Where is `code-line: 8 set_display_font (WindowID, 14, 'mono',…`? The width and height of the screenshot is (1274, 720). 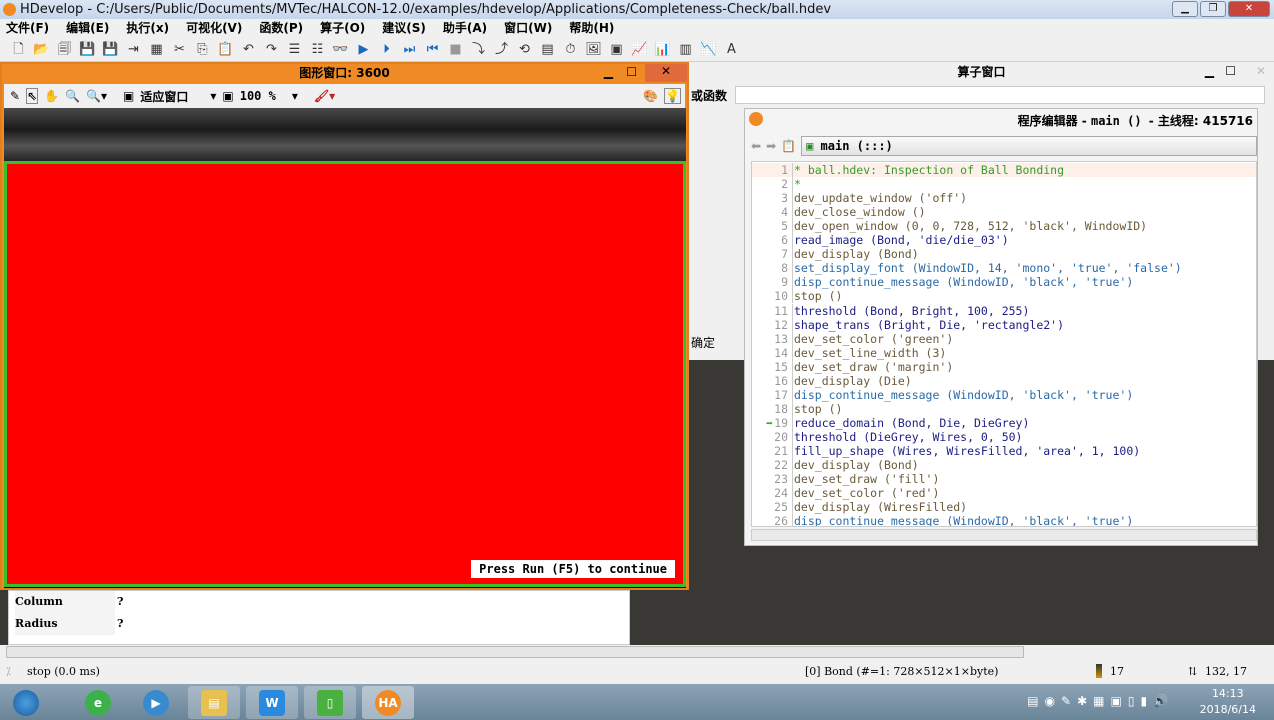
code-line: 8 set_display_font (WindowID, 14, 'mono',… is located at coordinates (1004, 268).